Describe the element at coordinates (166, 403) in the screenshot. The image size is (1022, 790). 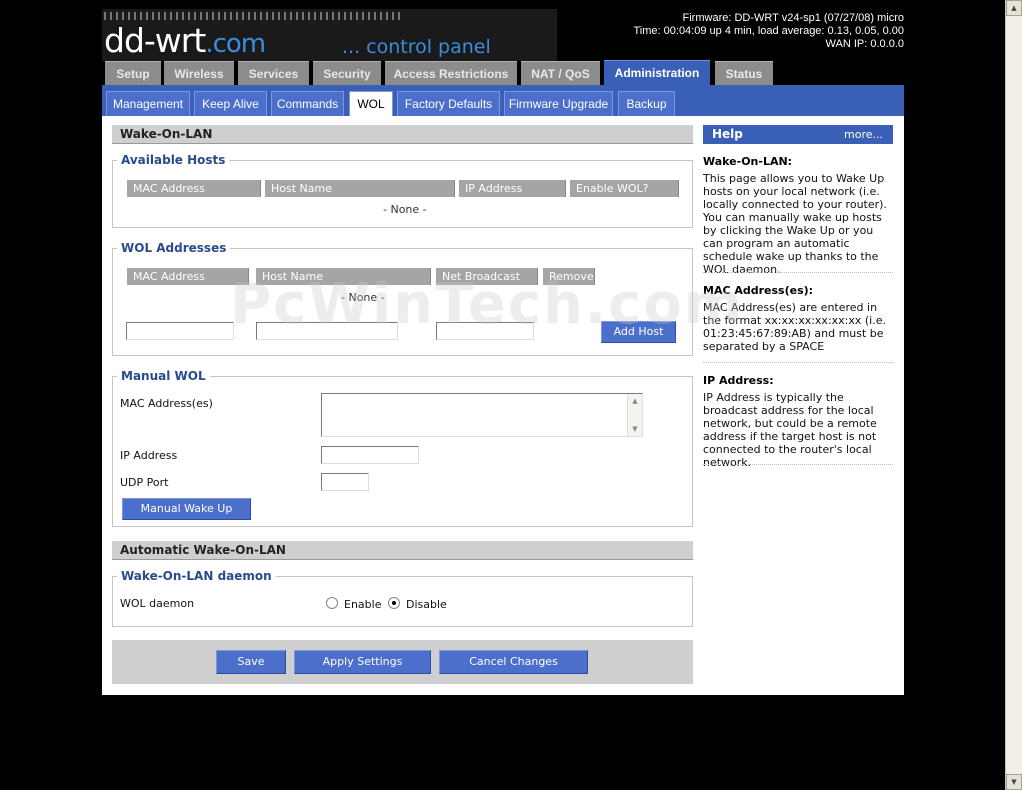
I see `mac-addresses-label: MAC Address(es)` at that location.